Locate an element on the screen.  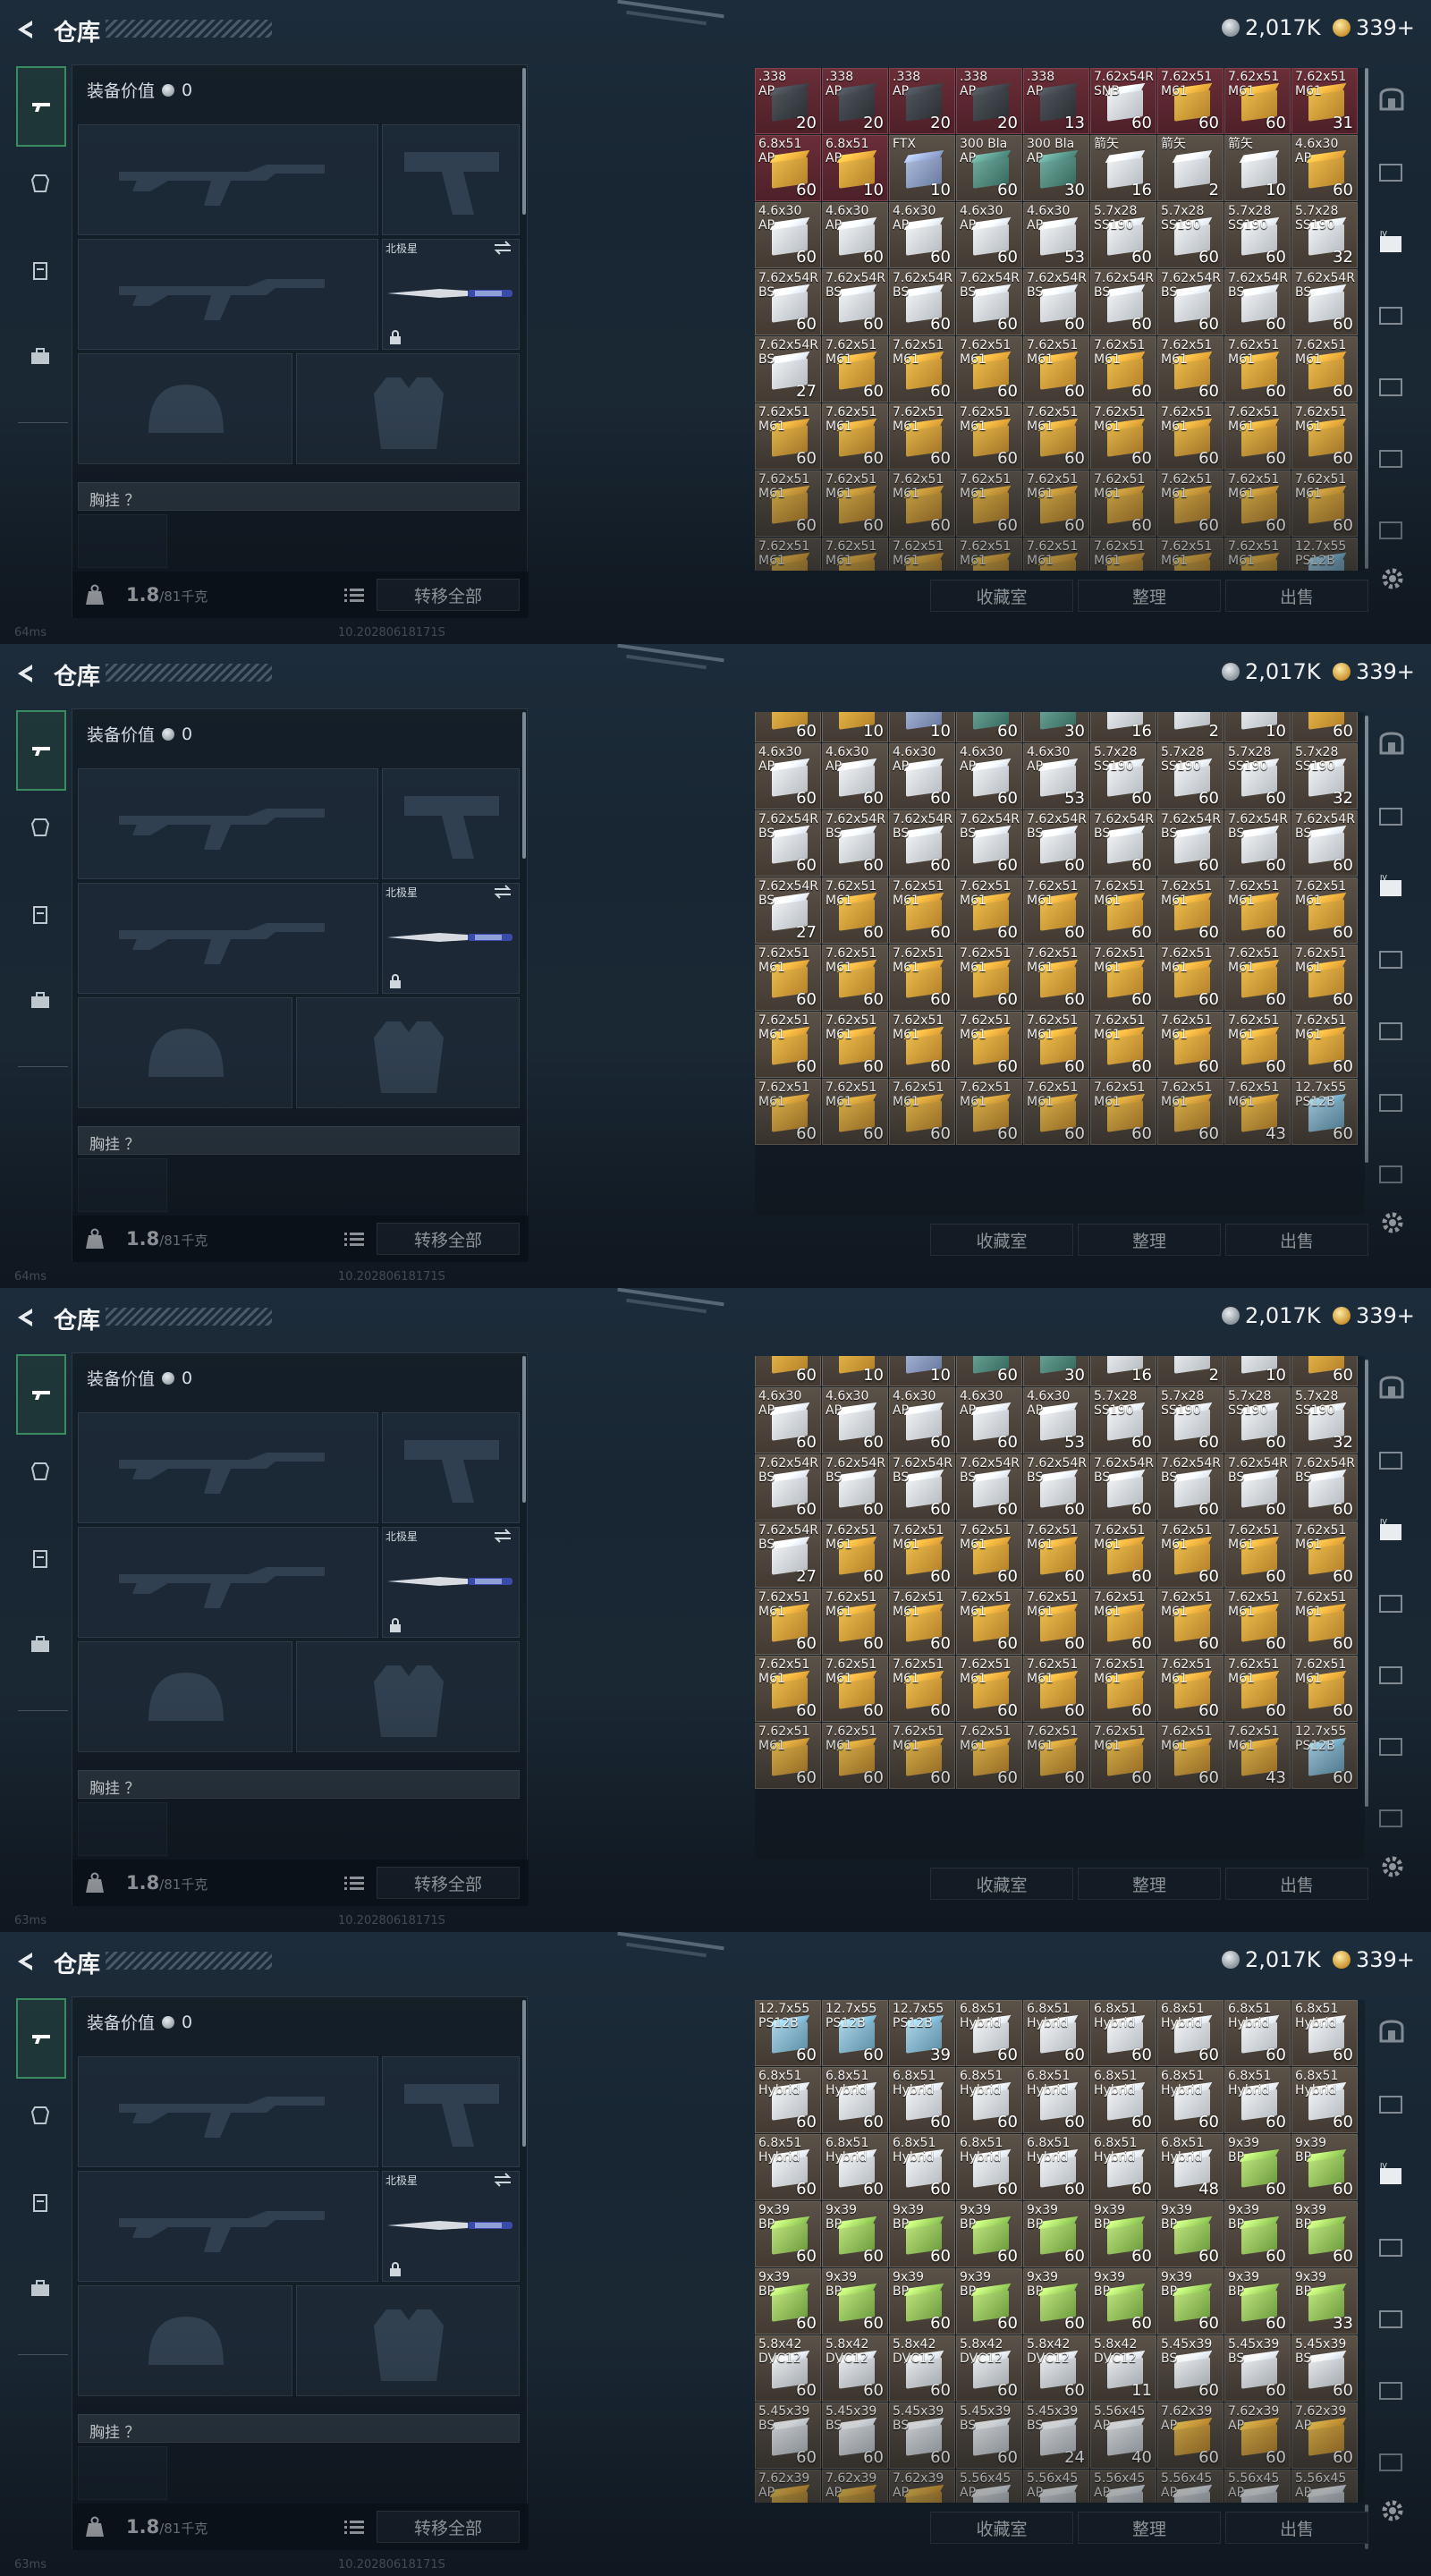
stash-item: 7.62x51 M61 43 is located at coordinates (1258, 1756).